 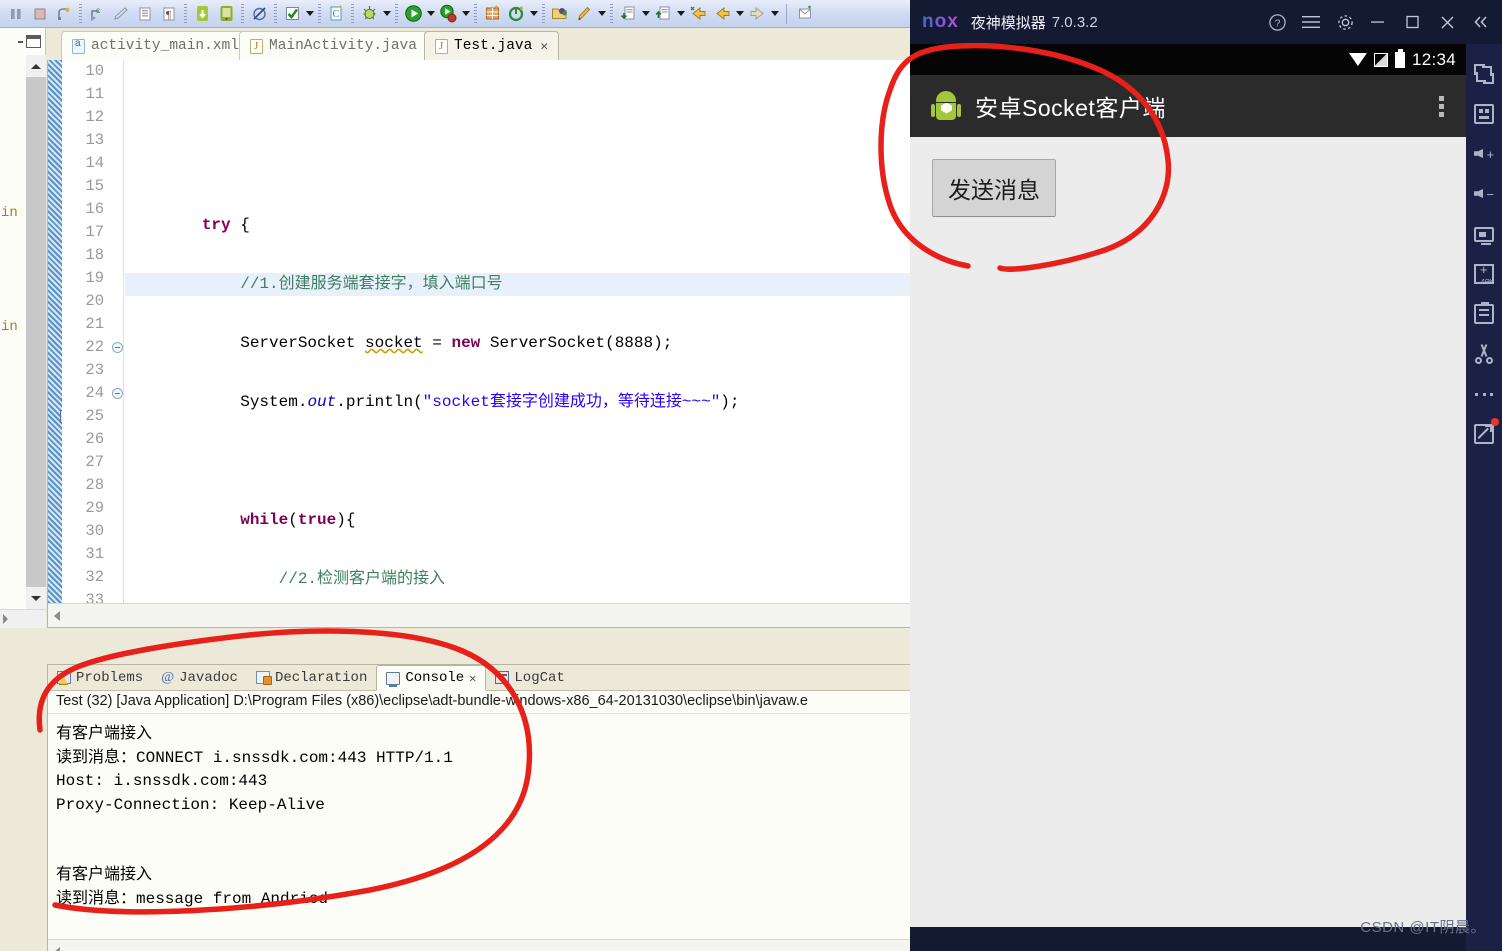 I want to click on line-number: 27, so click(x=94, y=462).